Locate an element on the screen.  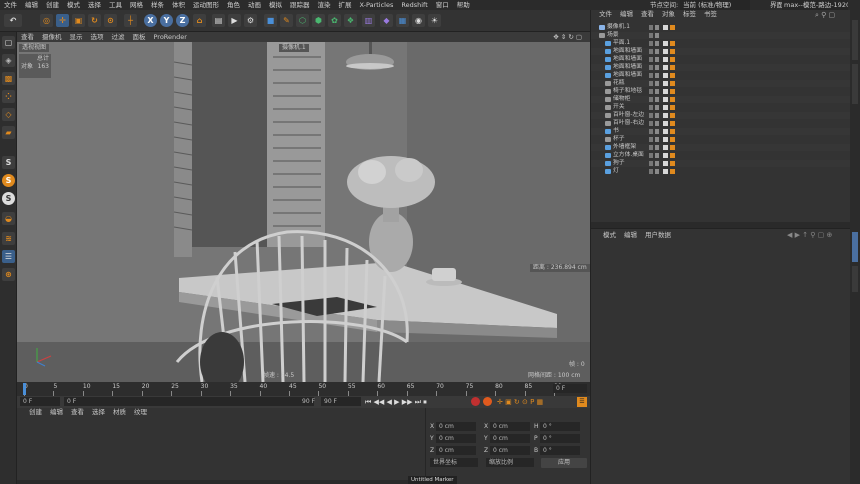
menu-item: 帮助 is located at coordinates (463, 5).